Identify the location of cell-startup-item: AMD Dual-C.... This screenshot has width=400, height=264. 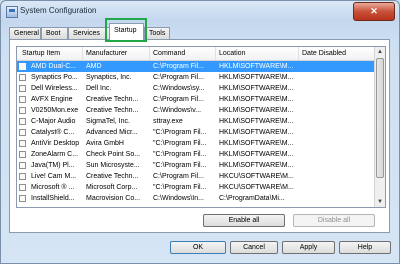
(54, 66).